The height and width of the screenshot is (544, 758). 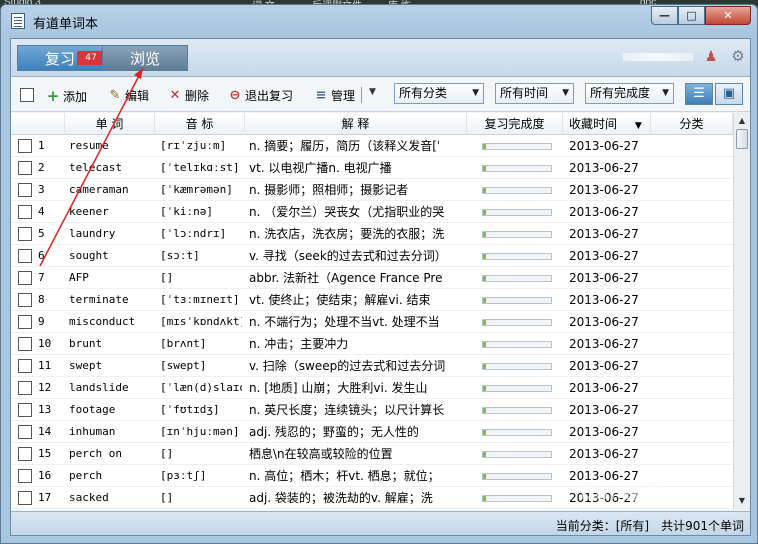 I want to click on annotation-arrow-line, so click(x=91, y=167).